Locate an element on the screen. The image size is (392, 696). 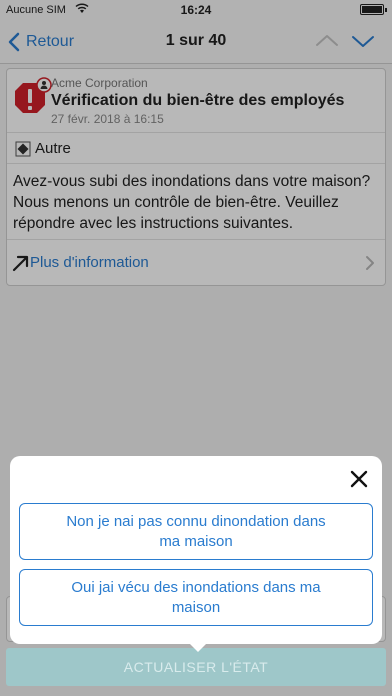
popover-pointer is located at coordinates (198, 647).